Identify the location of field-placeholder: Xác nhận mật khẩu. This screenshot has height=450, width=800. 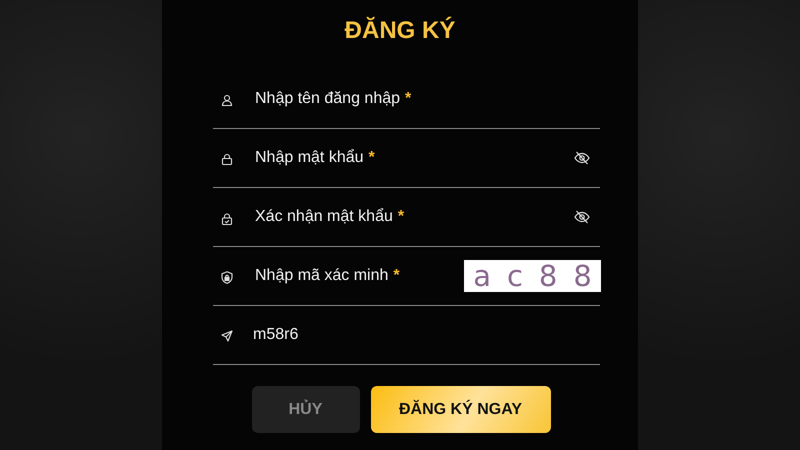
(324, 217).